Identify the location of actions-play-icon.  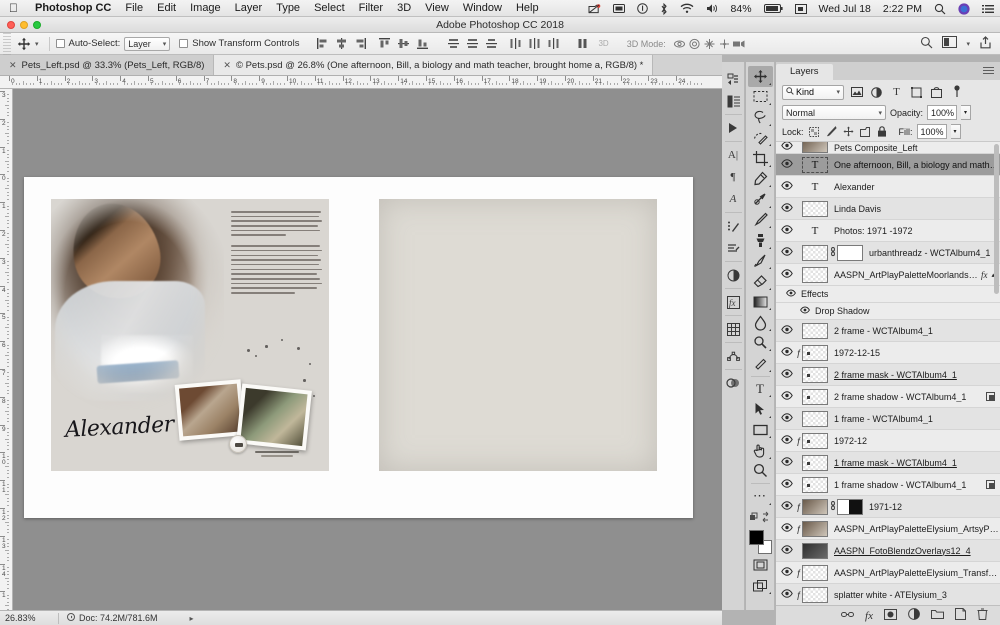
(733, 128).